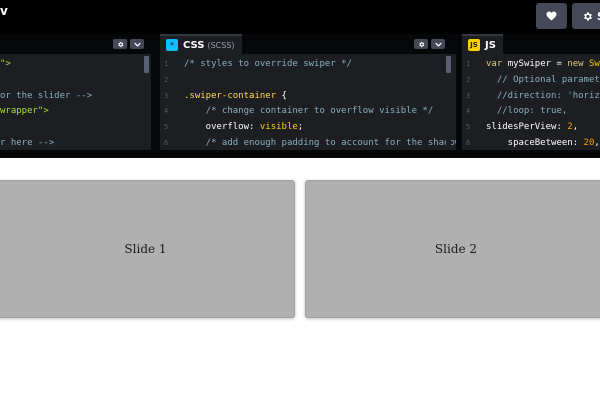 The image size is (600, 400). What do you see at coordinates (281, 95) in the screenshot?
I see `code-token: {` at bounding box center [281, 95].